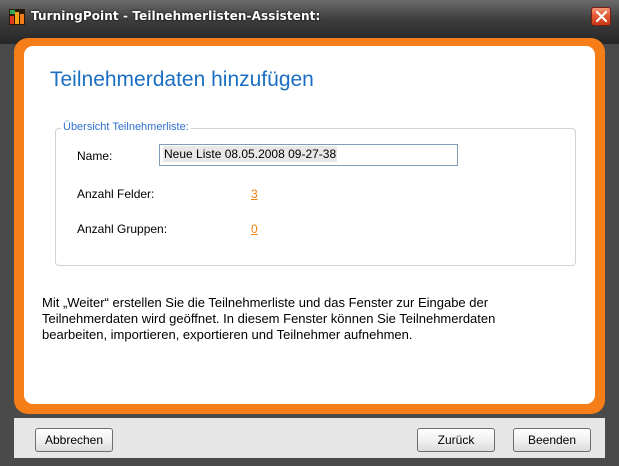 The image size is (619, 466). I want to click on close-icon, so click(601, 16).